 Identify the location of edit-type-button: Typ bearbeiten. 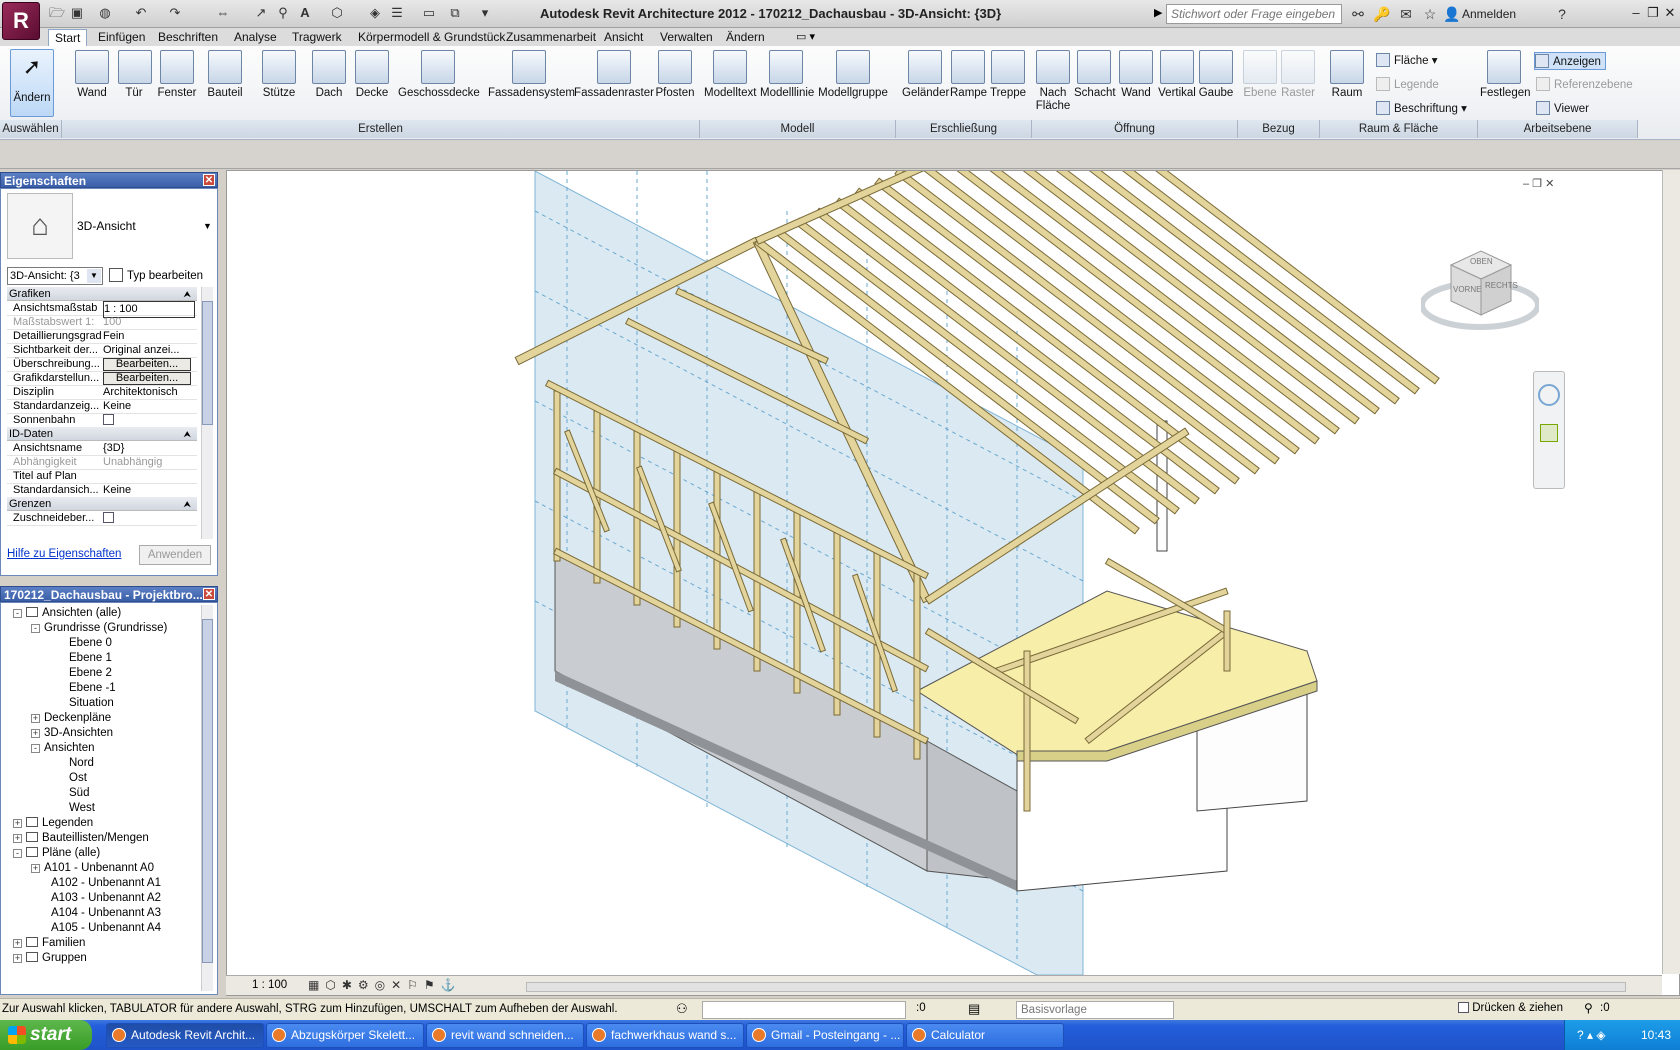
(161, 276).